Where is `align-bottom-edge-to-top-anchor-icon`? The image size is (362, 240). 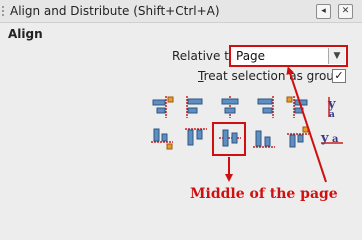 align-bottom-edge-to-top-anchor-icon is located at coordinates (162, 139).